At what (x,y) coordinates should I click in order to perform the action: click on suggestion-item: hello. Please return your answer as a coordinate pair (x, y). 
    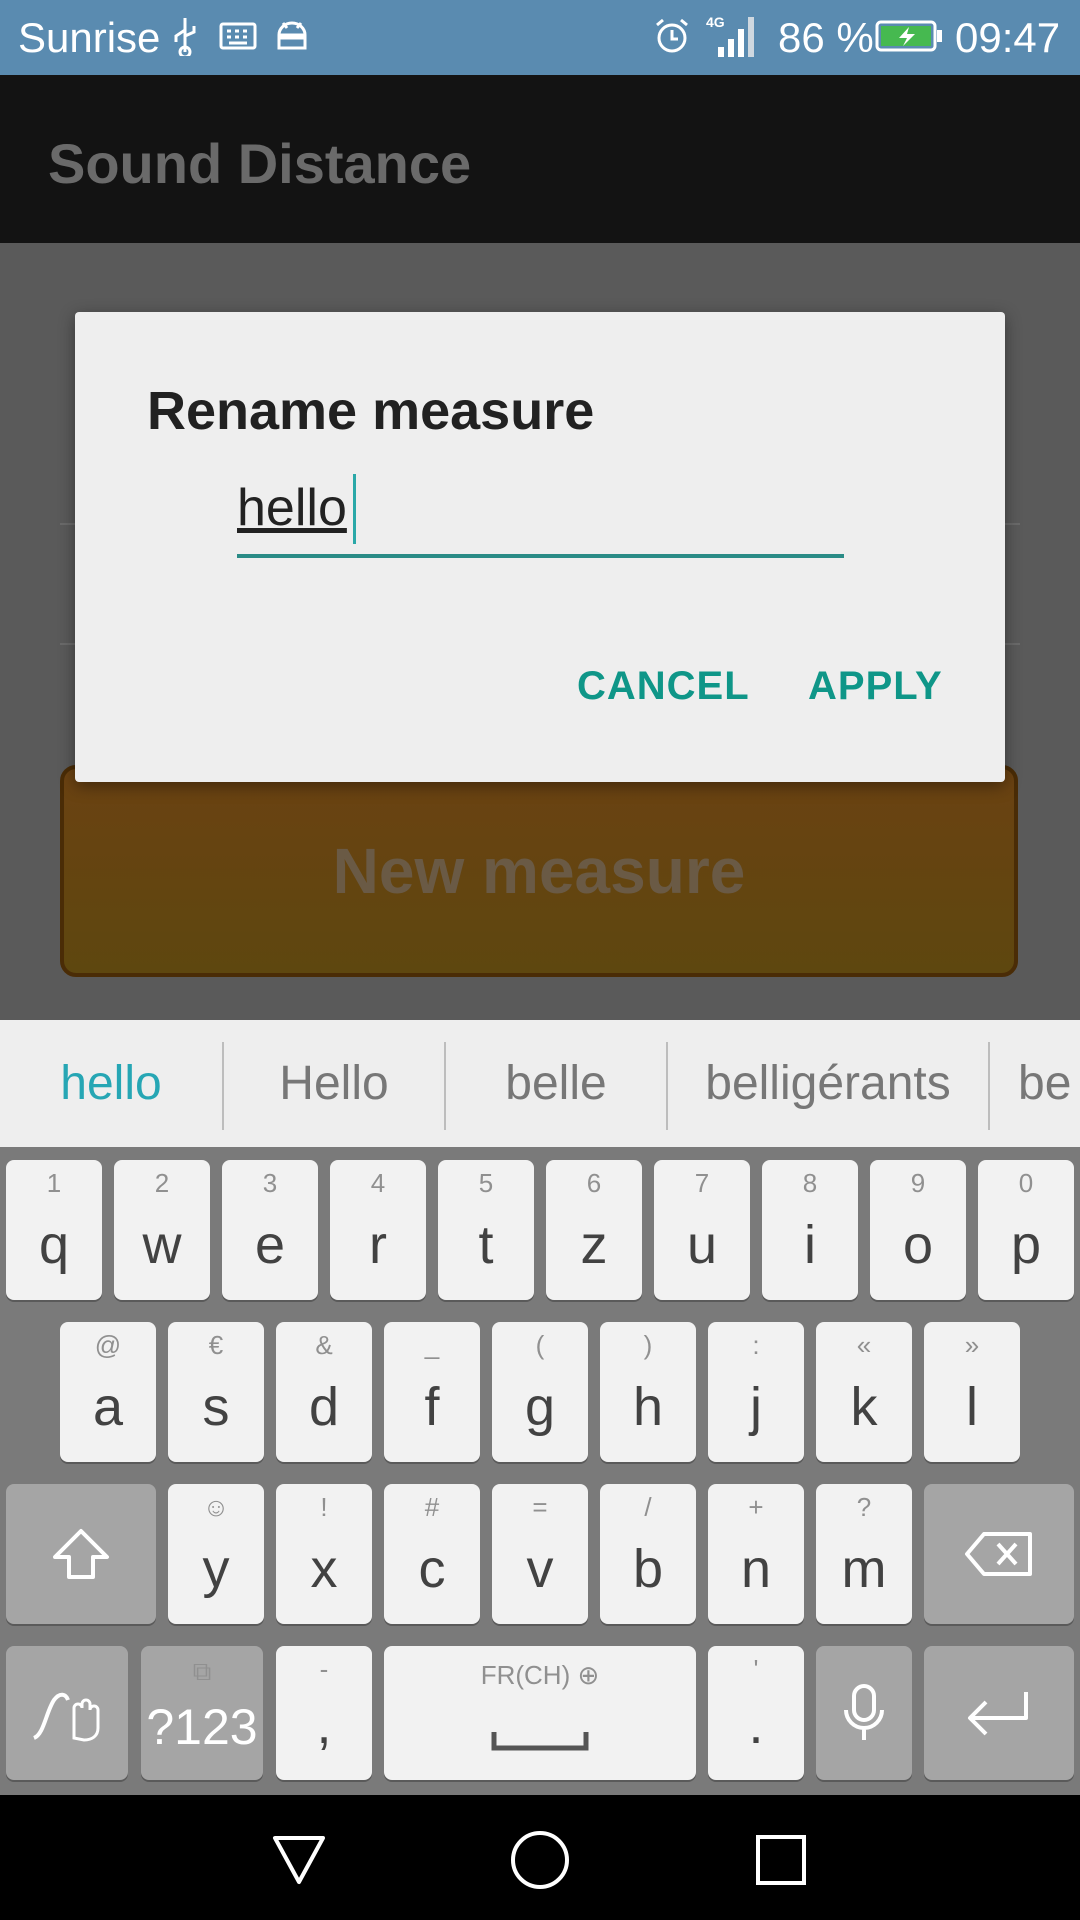
    Looking at the image, I should click on (111, 1083).